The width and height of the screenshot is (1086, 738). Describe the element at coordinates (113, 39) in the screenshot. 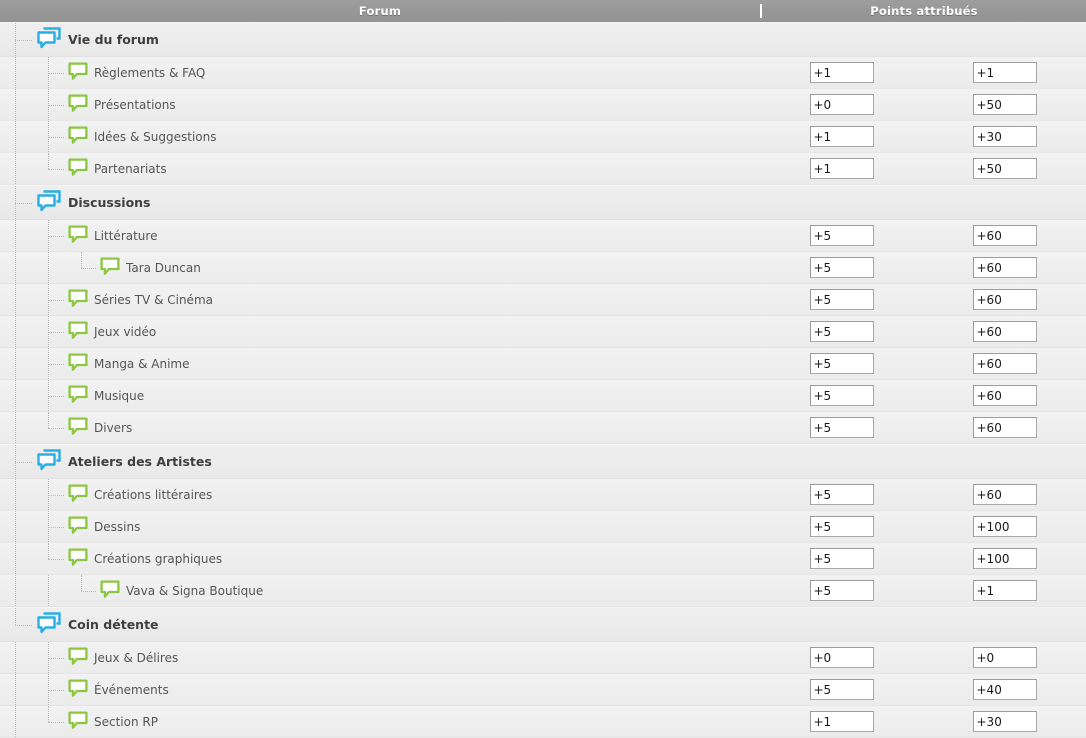

I see `category-name: Vie du forum` at that location.